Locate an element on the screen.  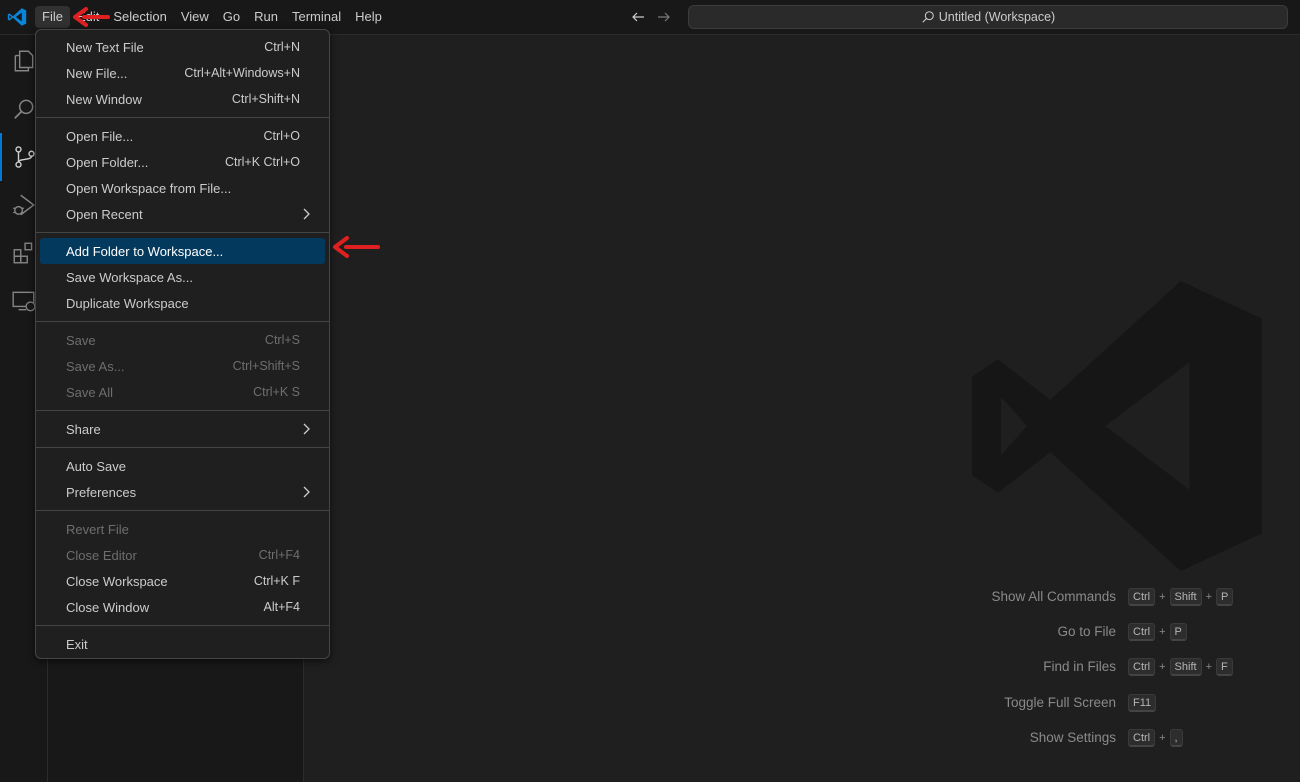
menu-item-save-as: Save As... Ctrl+Shift+S is located at coordinates (182, 366).